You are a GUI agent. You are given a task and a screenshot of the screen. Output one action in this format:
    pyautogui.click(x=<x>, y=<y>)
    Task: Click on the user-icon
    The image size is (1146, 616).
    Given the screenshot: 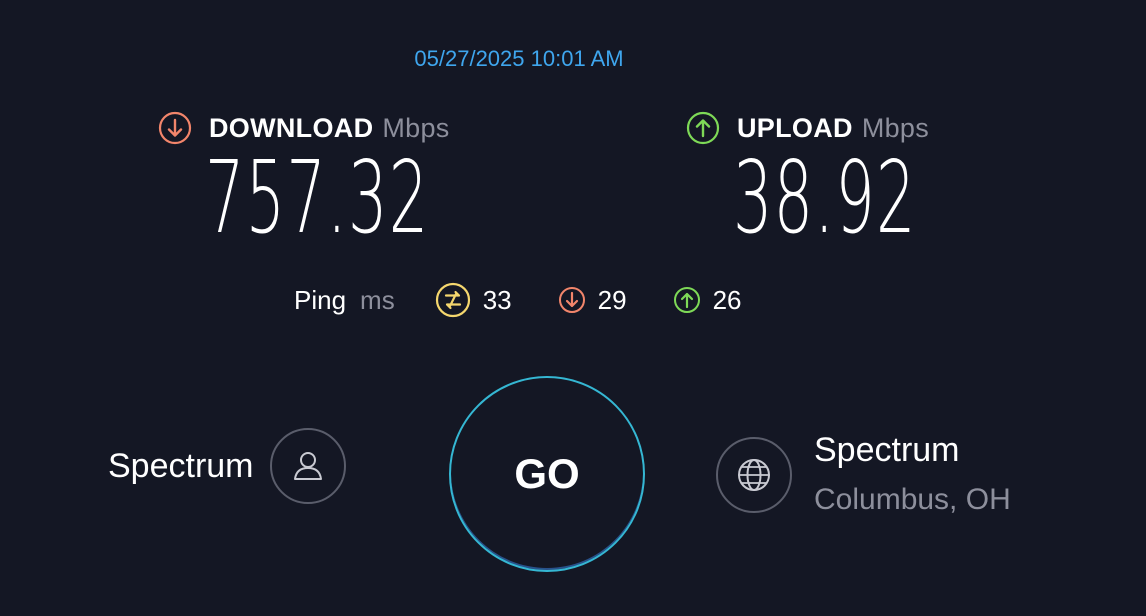 What is the action you would take?
    pyautogui.click(x=307, y=466)
    